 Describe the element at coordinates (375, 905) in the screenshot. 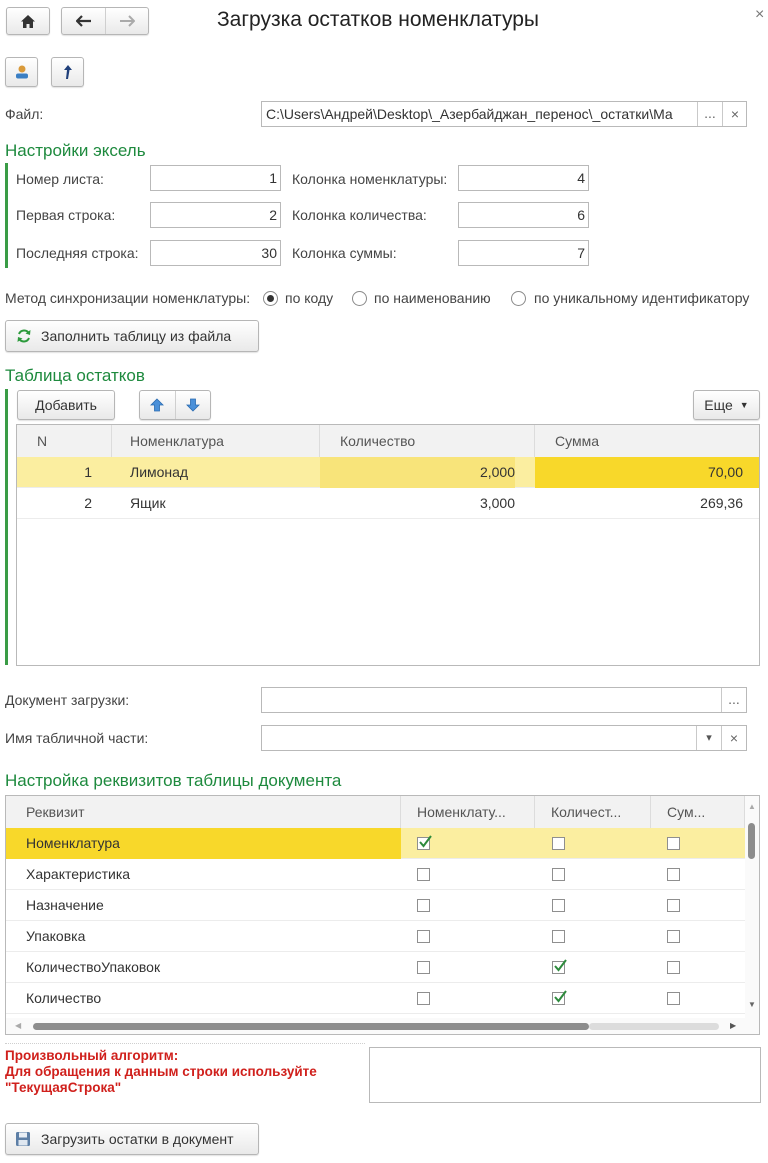

I see `table-row: Назначение` at that location.